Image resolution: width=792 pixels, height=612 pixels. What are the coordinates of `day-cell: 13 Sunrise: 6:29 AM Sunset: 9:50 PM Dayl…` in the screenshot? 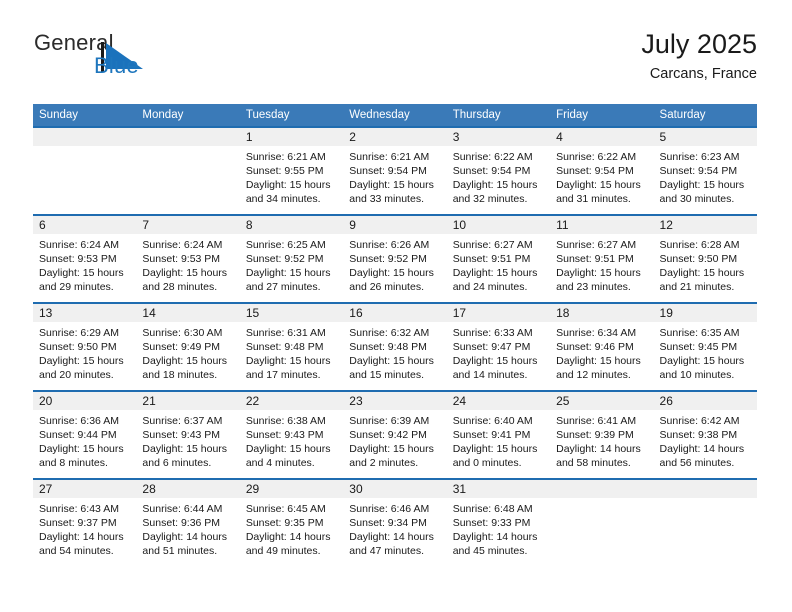 It's located at (85, 347).